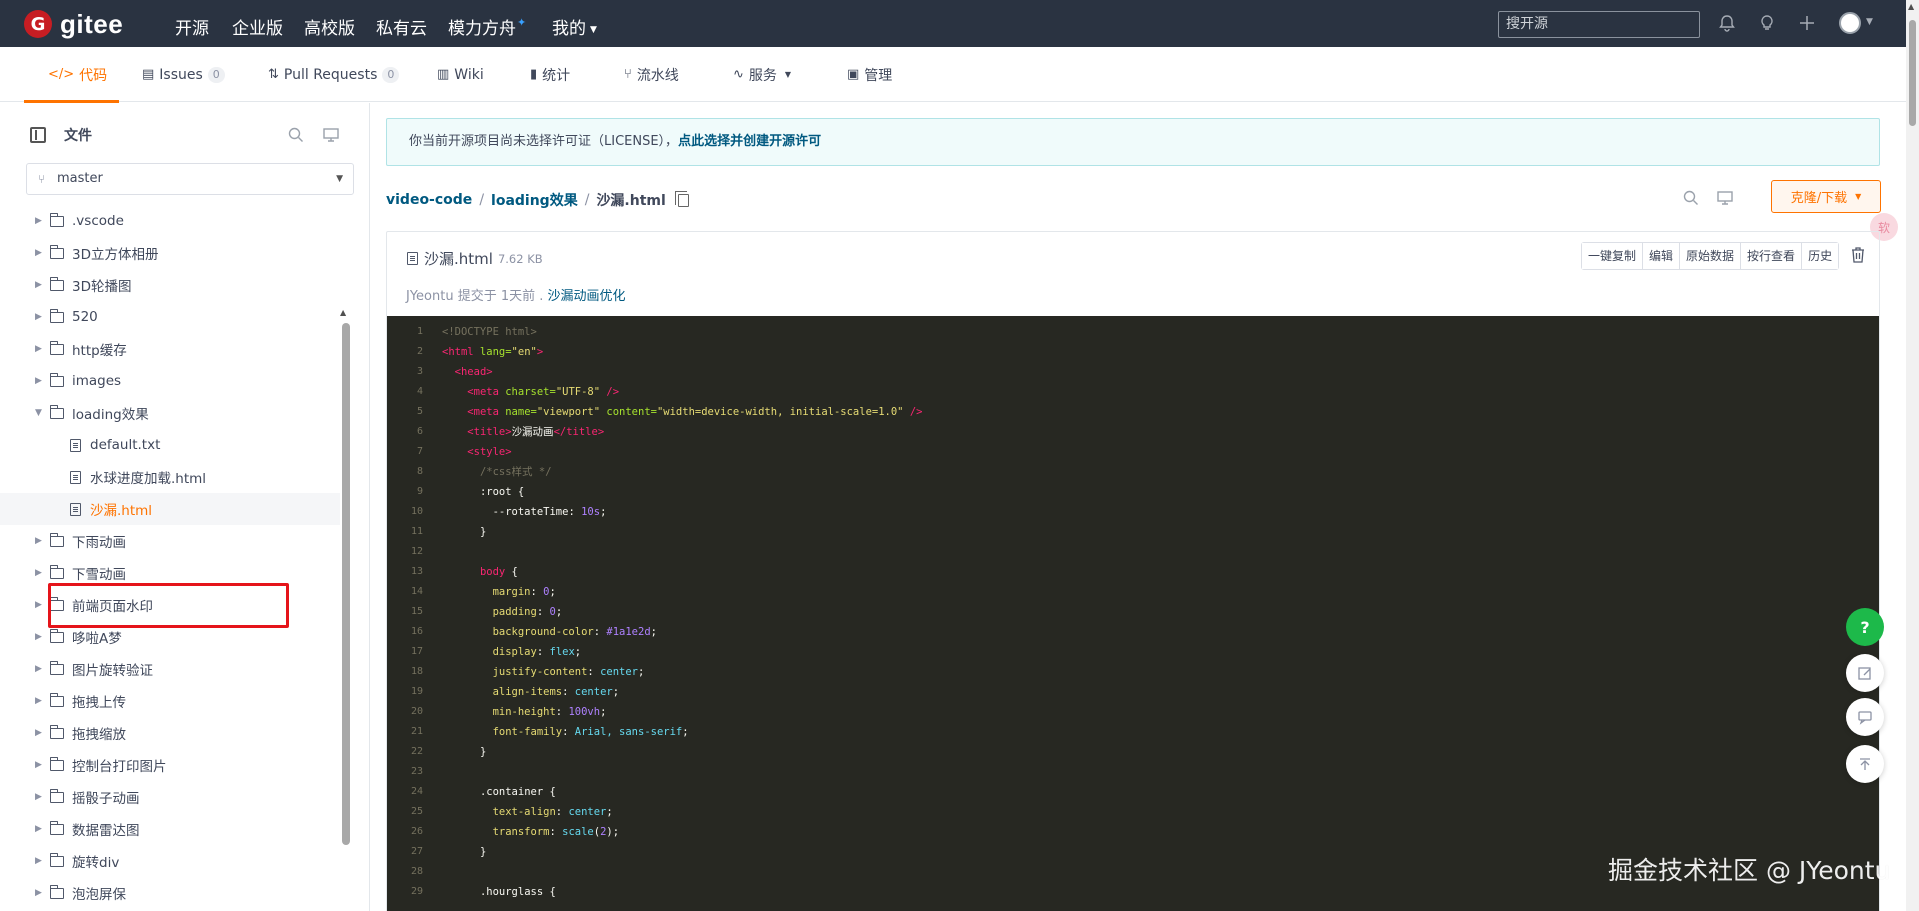 The height and width of the screenshot is (911, 1919). Describe the element at coordinates (170, 445) in the screenshot. I see `tree-item-file: default.txt` at that location.